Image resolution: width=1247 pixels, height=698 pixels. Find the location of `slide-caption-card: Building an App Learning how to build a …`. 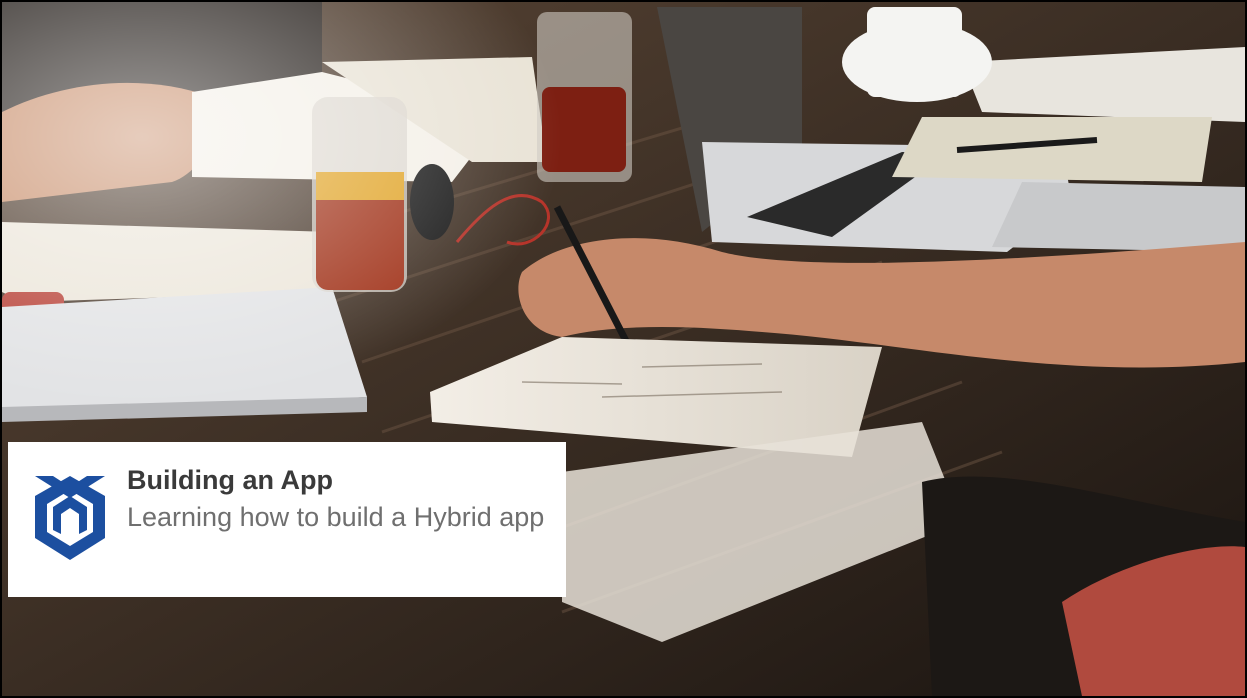

slide-caption-card: Building an App Learning how to build a … is located at coordinates (287, 519).